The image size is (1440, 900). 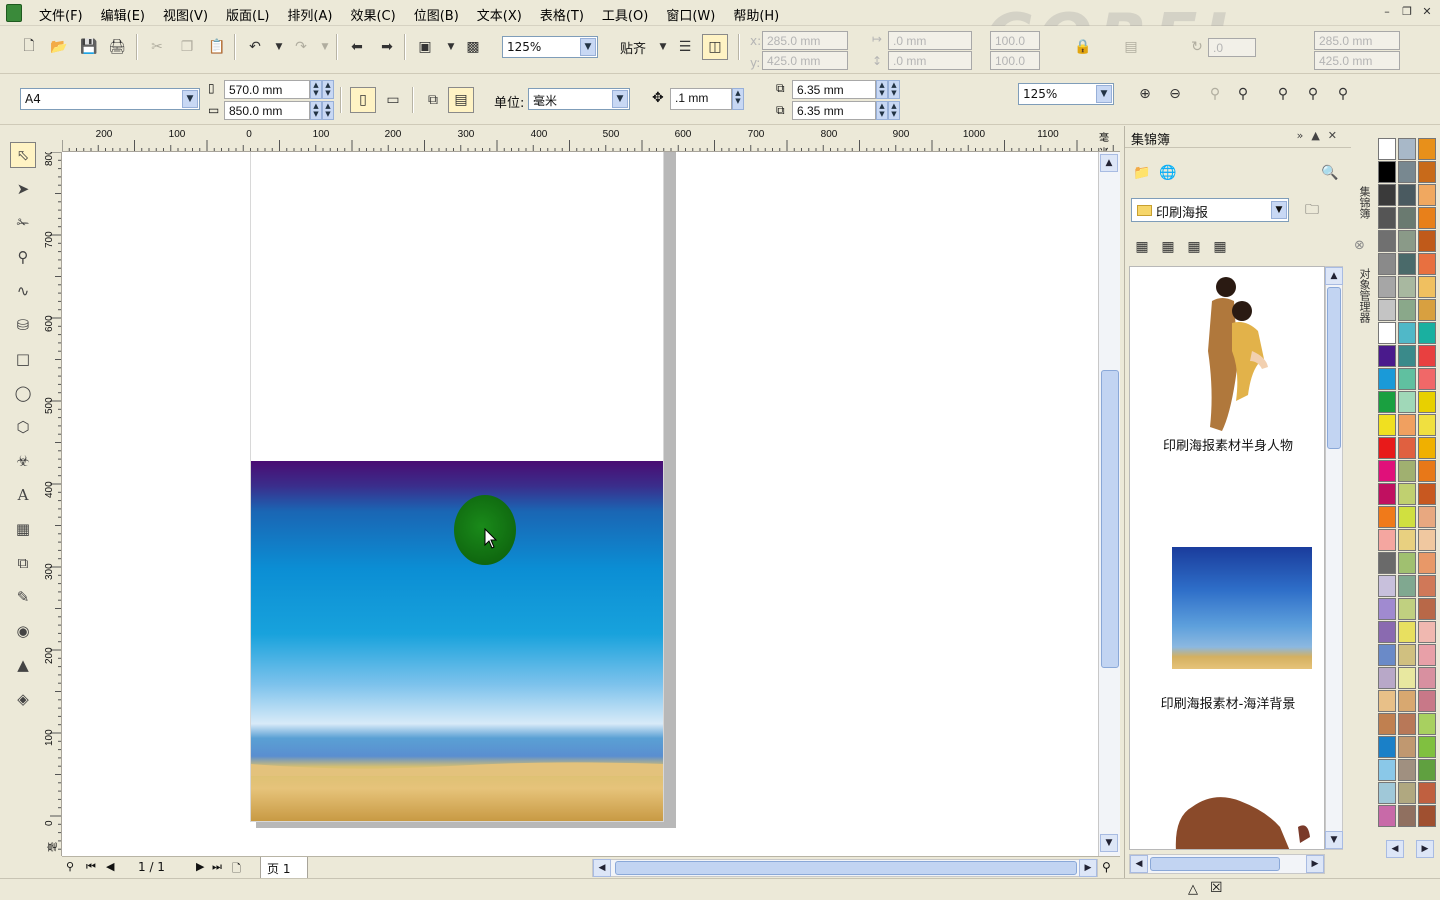 What do you see at coordinates (23, 563) in the screenshot?
I see `interactive-blend-tool-icon: ⧉` at bounding box center [23, 563].